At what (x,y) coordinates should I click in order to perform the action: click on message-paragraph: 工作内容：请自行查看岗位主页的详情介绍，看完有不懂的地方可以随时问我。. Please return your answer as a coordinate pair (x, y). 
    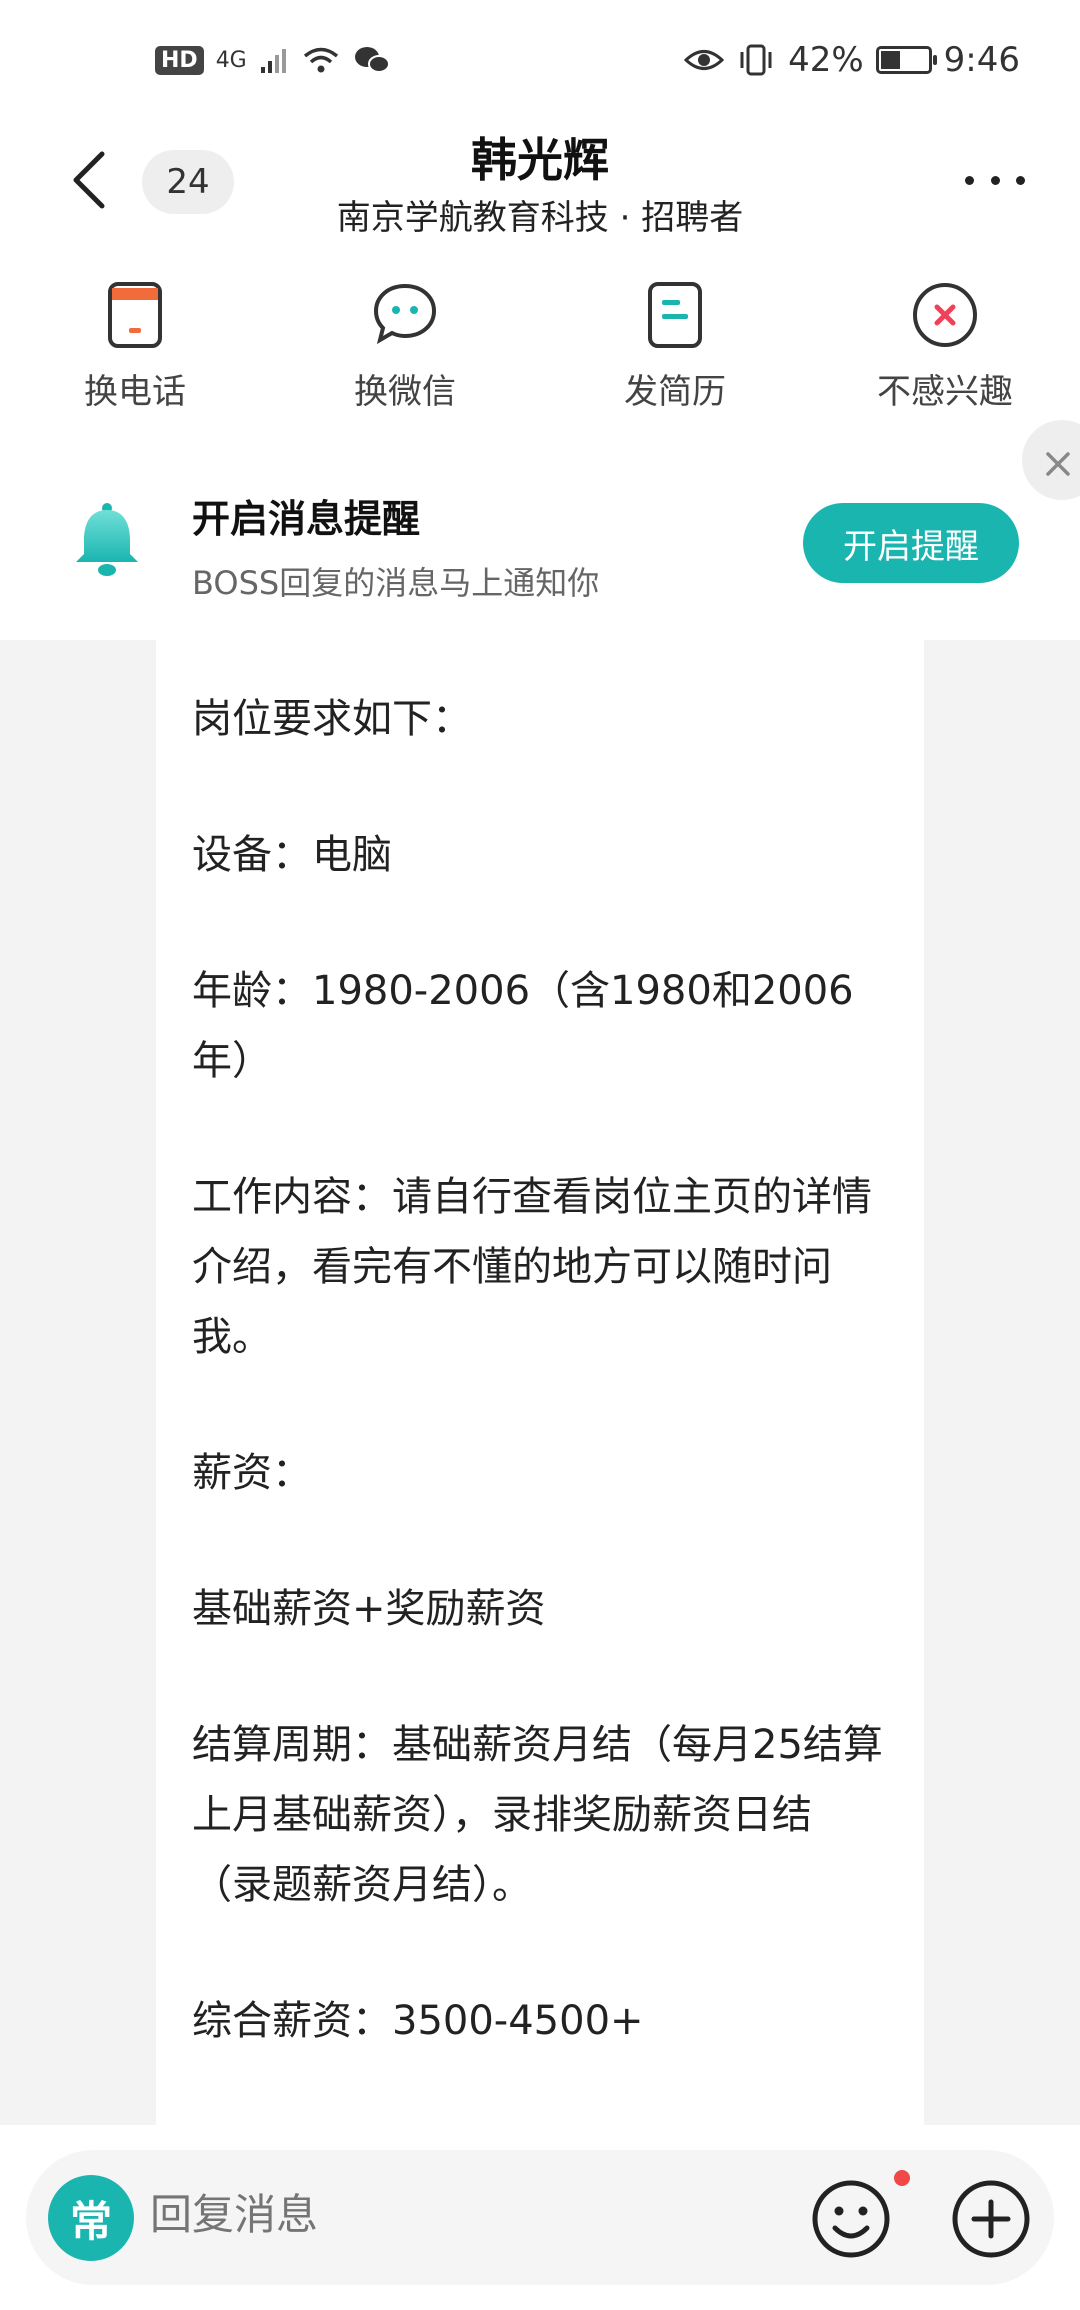
    Looking at the image, I should click on (532, 1267).